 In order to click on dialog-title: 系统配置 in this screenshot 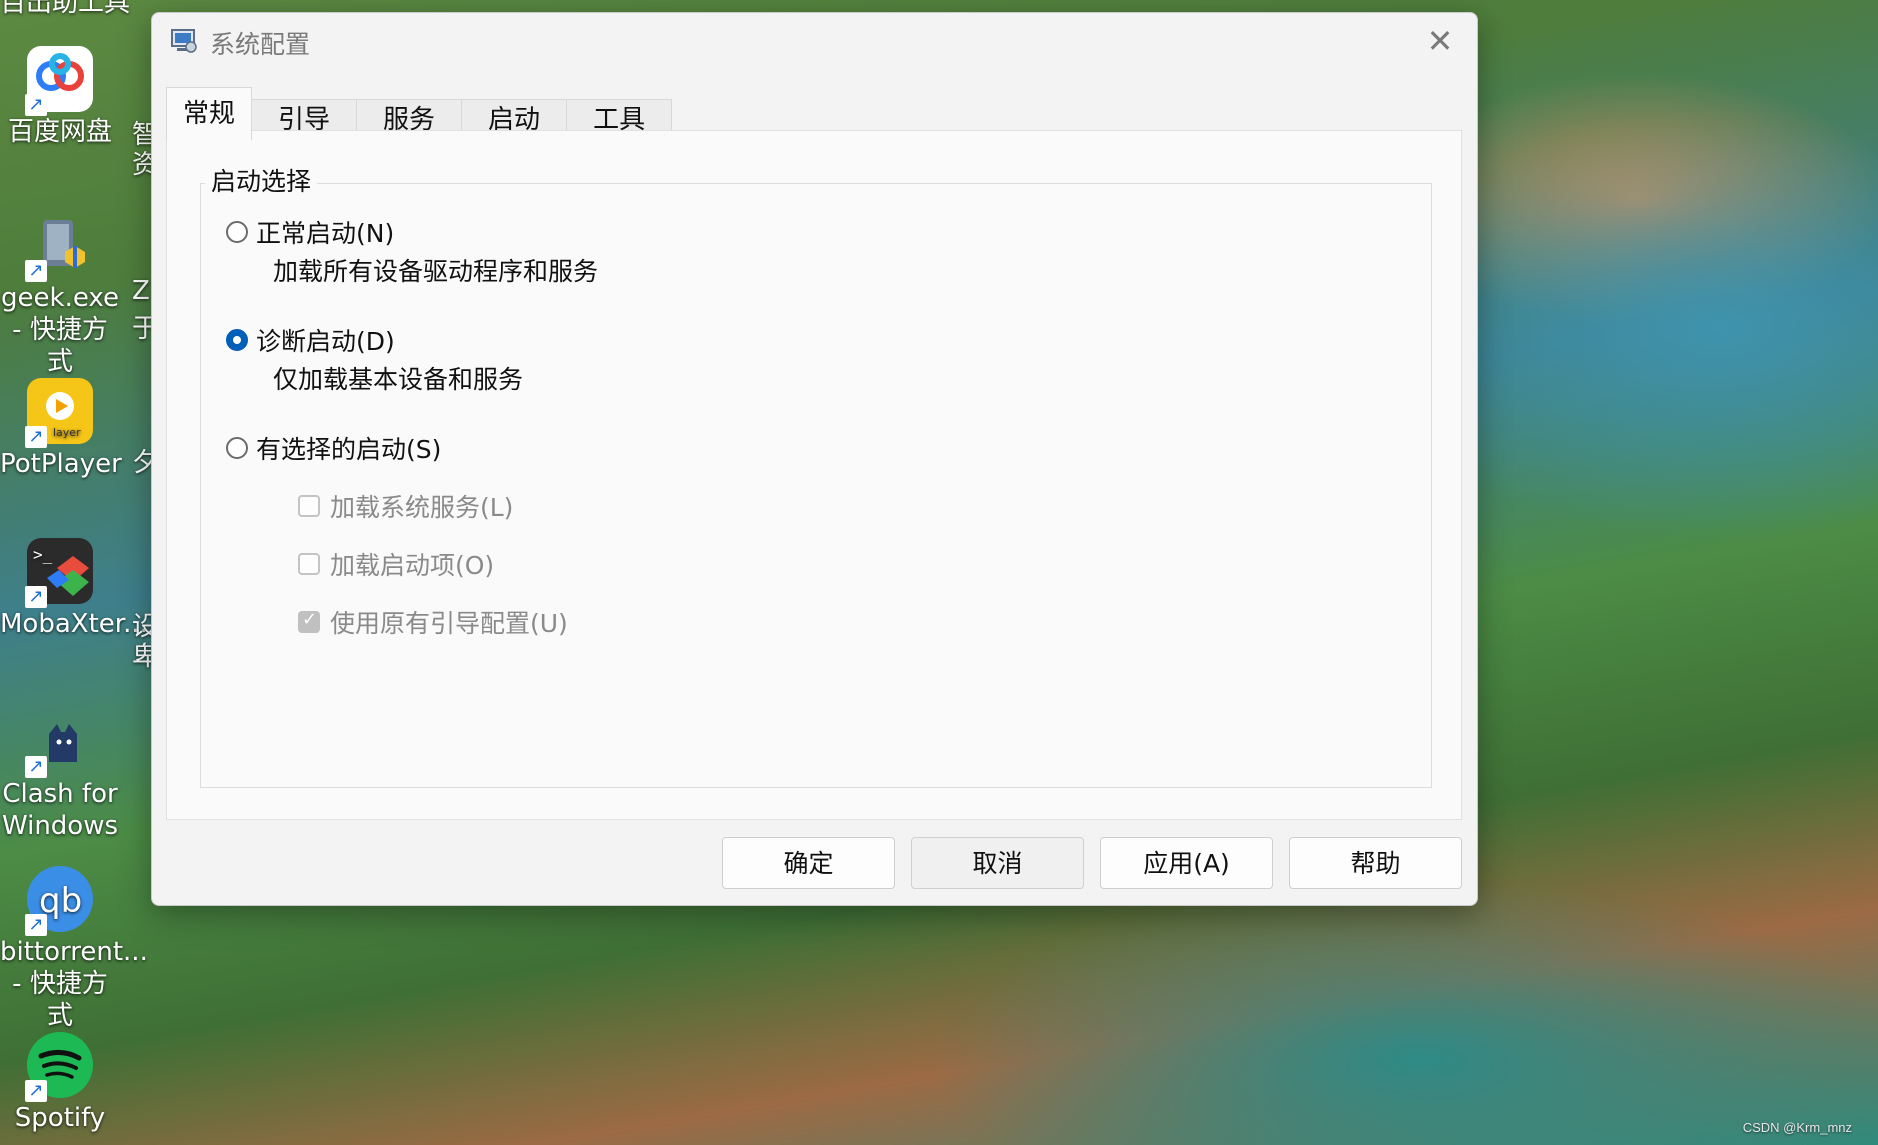, I will do `click(260, 44)`.